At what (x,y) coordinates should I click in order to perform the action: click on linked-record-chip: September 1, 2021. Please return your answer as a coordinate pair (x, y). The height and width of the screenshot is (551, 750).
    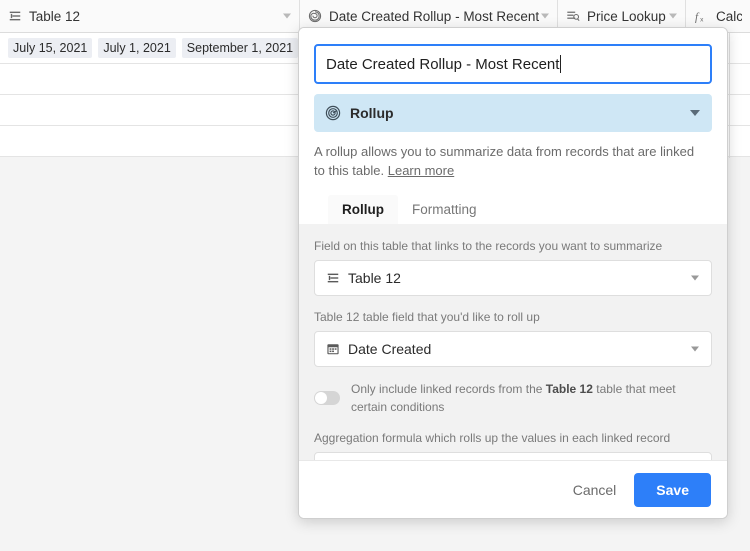
    Looking at the image, I should click on (240, 48).